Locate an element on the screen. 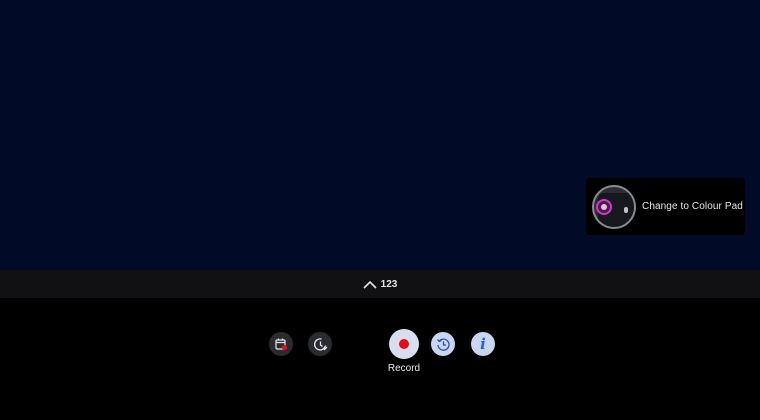 The width and height of the screenshot is (760, 420). timer-button is located at coordinates (320, 344).